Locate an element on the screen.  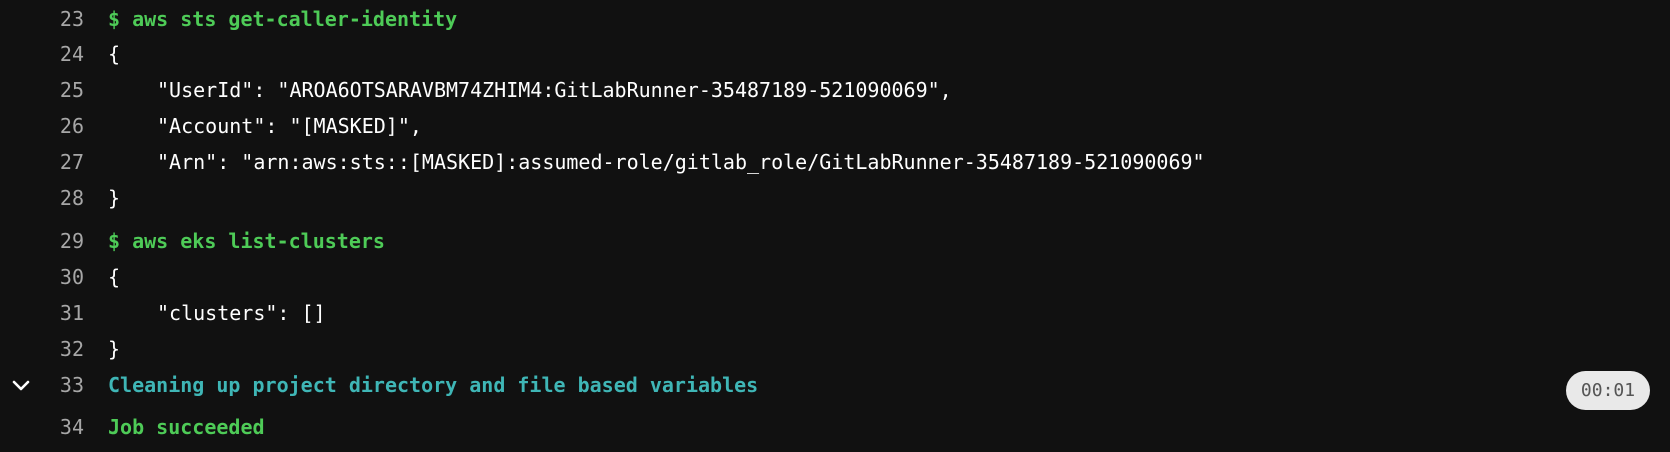
line-number: 31 is located at coordinates (42, 313).